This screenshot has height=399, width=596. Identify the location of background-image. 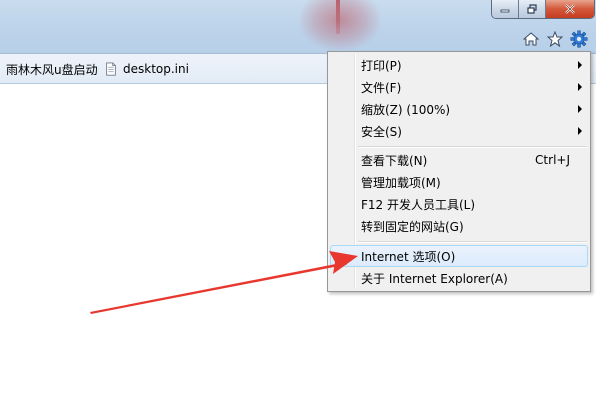
(340, 25).